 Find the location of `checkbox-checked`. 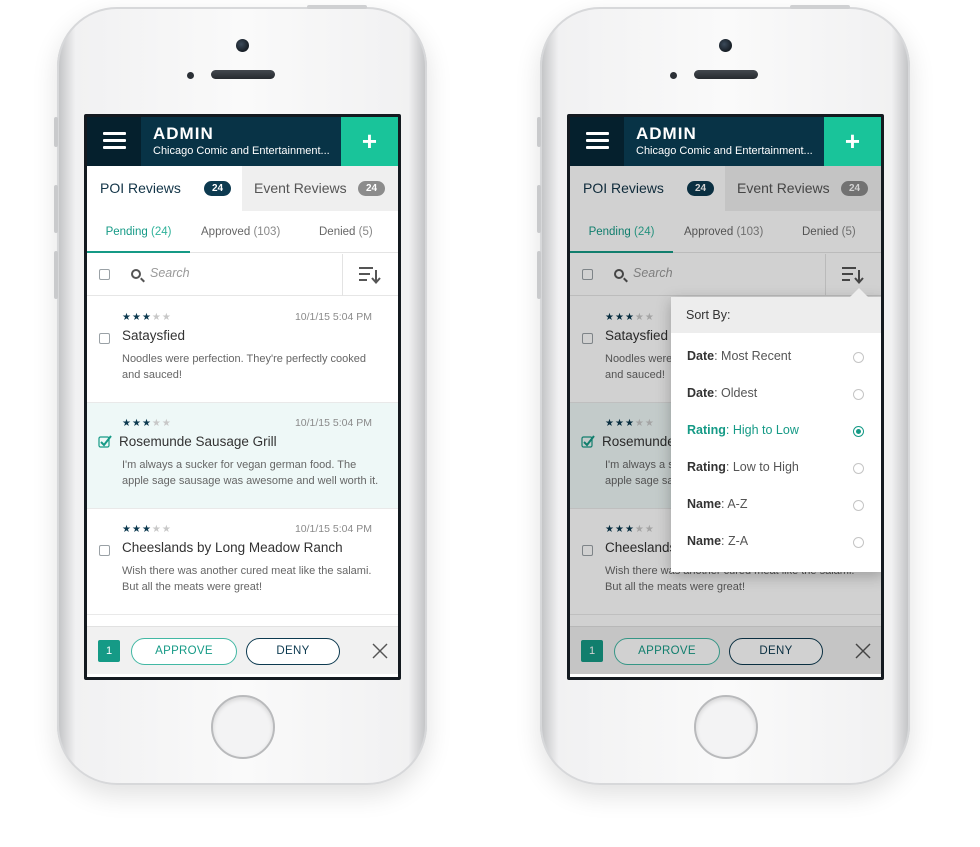

checkbox-checked is located at coordinates (105, 442).